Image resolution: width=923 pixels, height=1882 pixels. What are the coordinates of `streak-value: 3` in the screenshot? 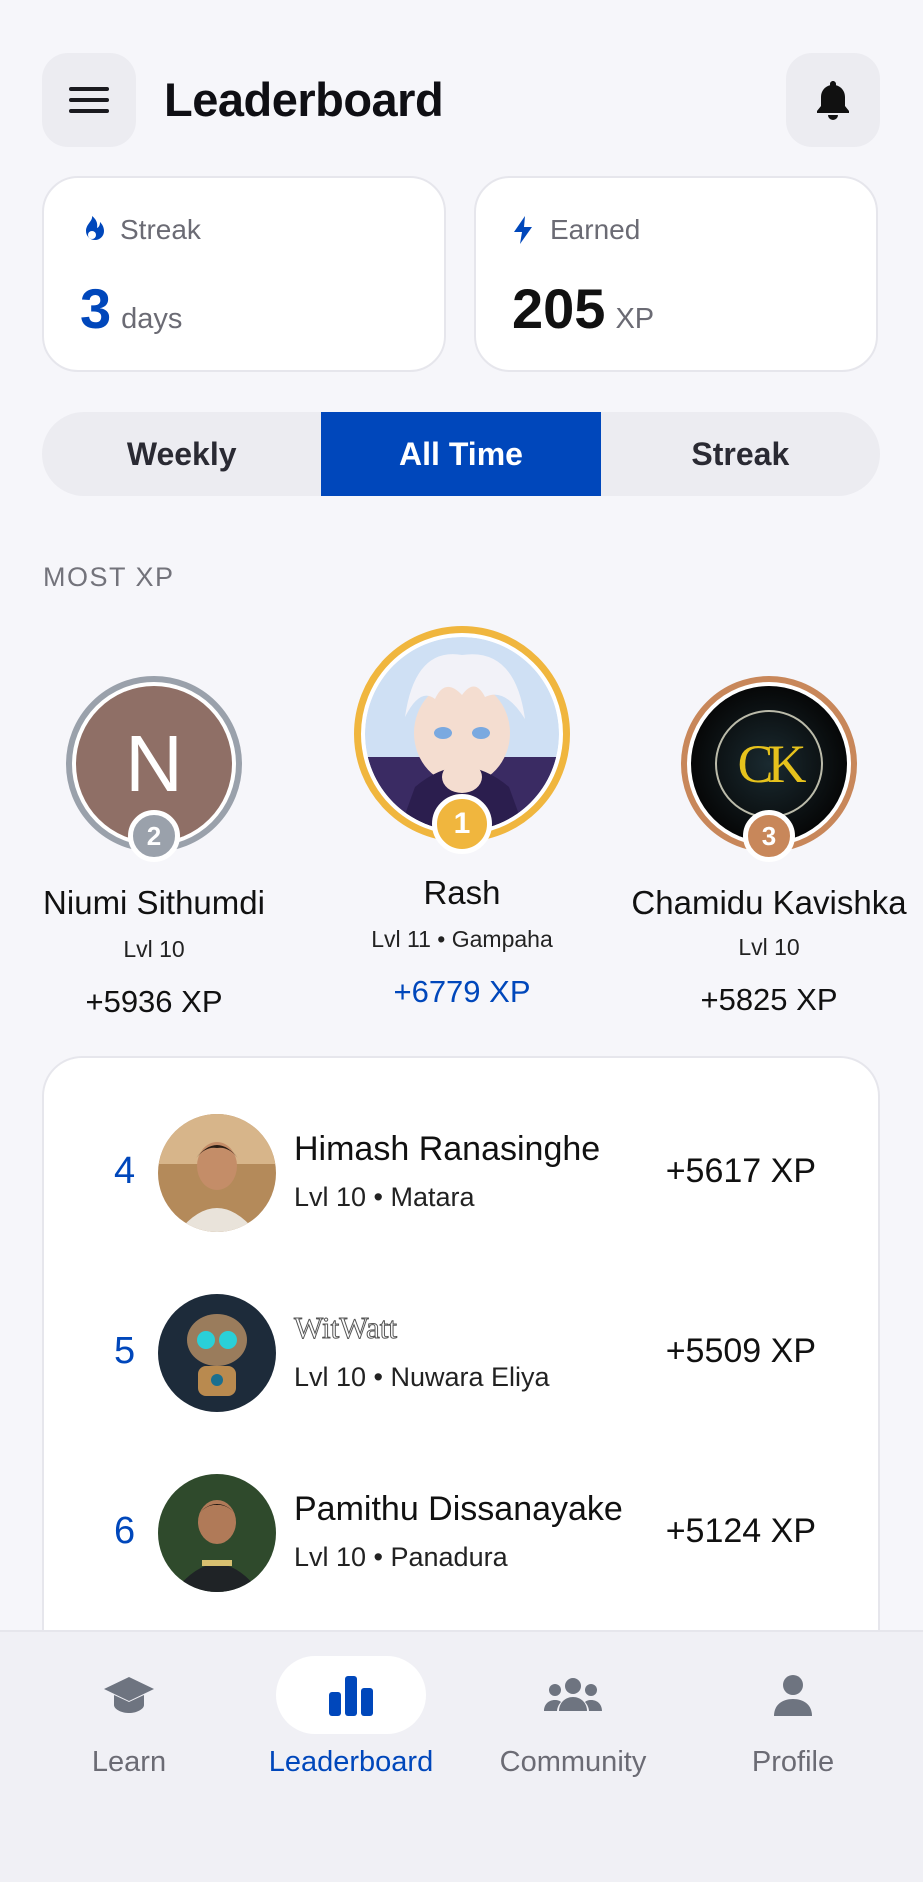 It's located at (96, 308).